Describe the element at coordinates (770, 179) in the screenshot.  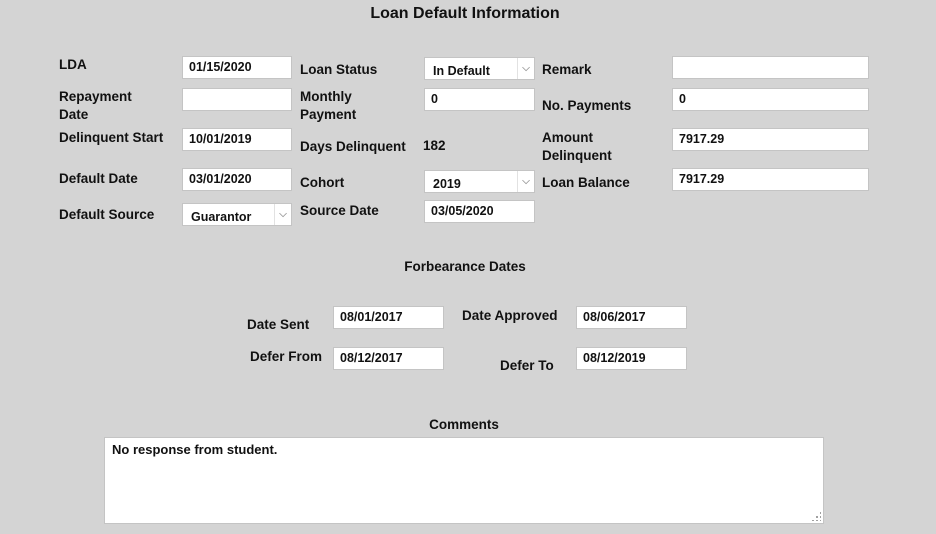
I see `loan-balance-field: 7917.29` at that location.